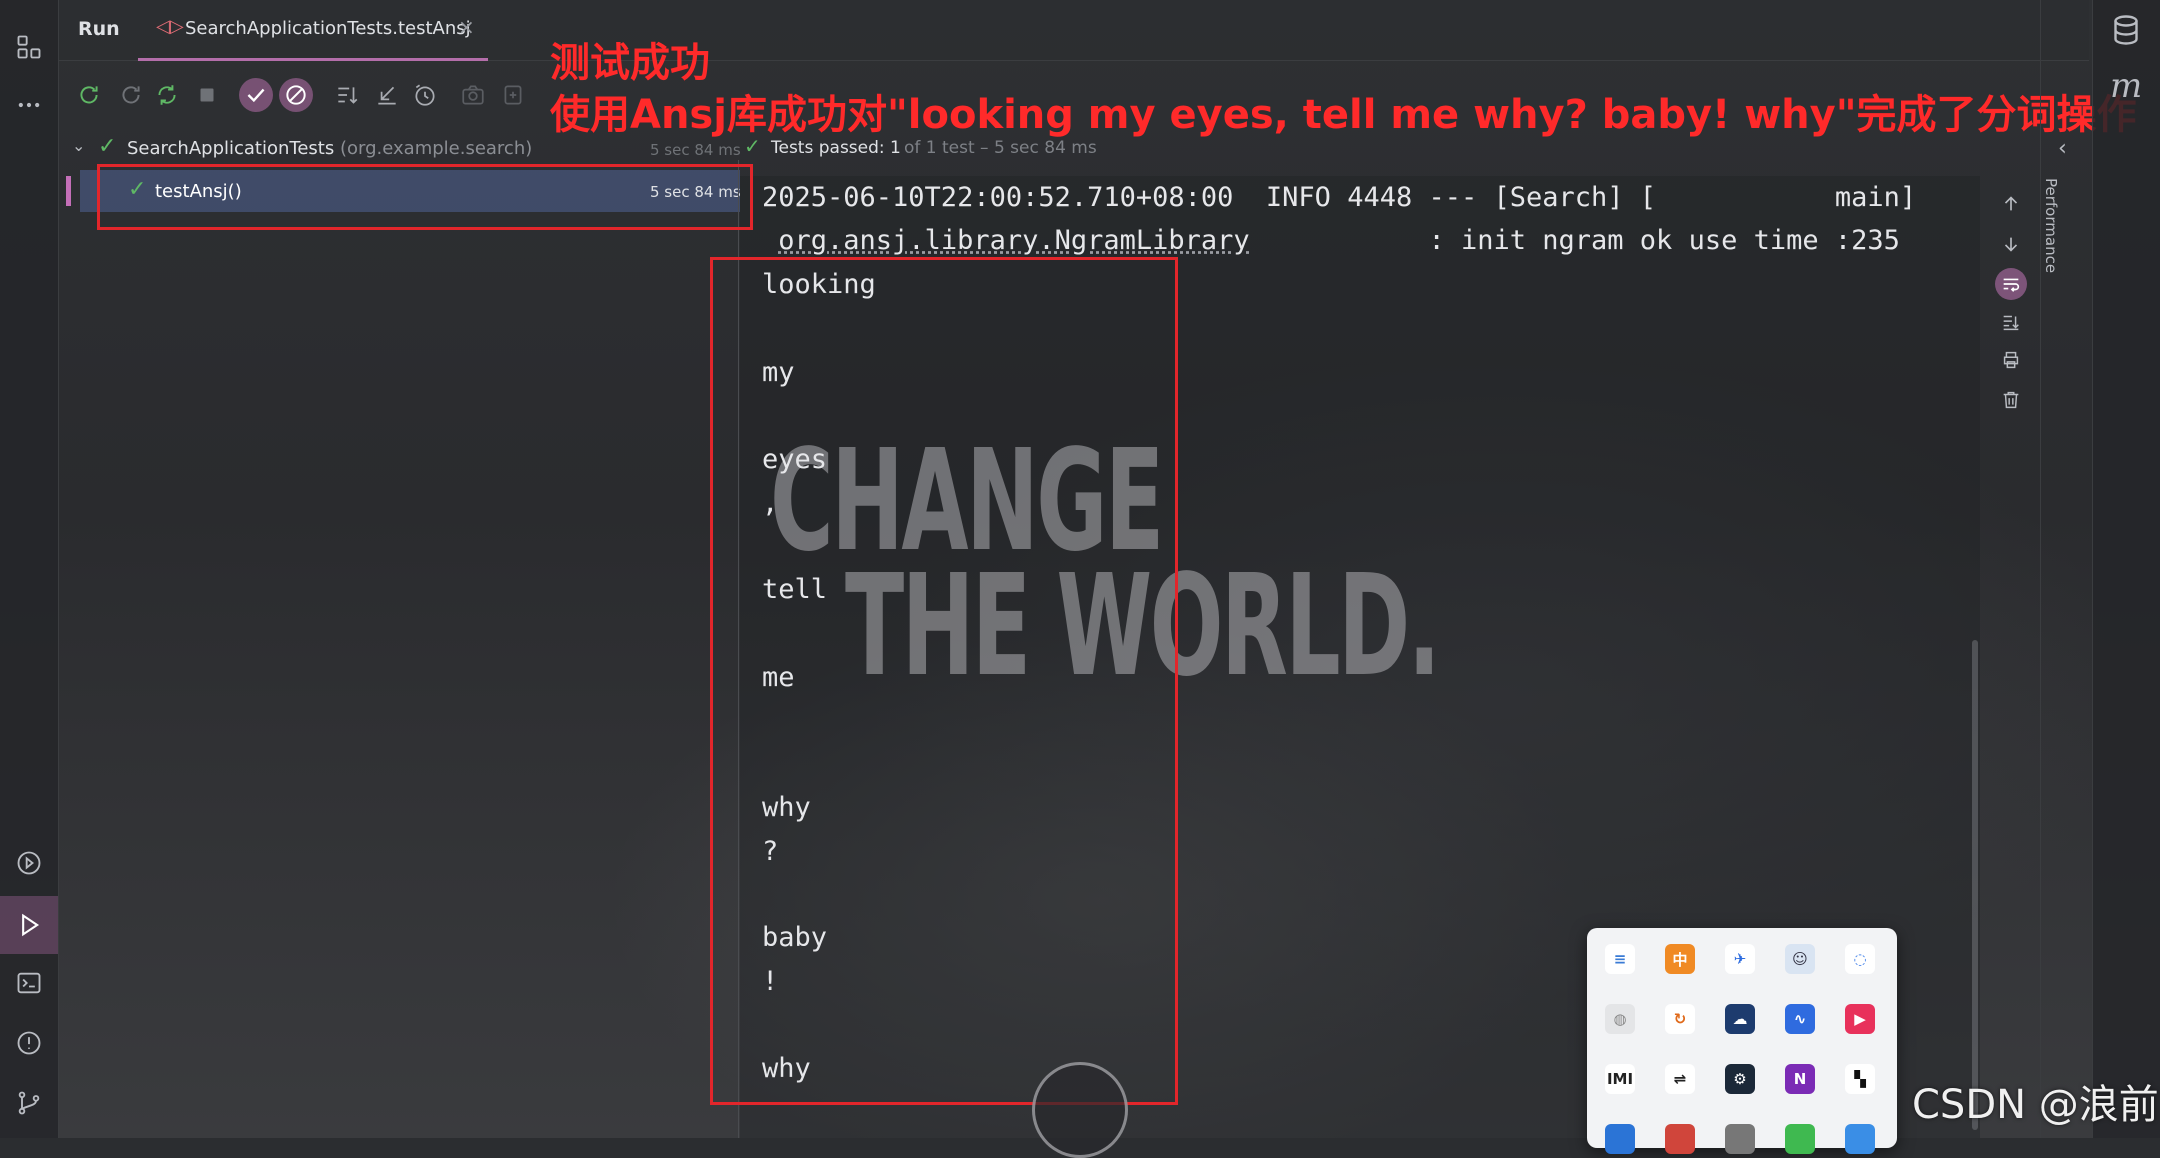  Describe the element at coordinates (1000, 148) in the screenshot. I see `tests-passed-detail: of 1 test – 5 sec 84 ms` at that location.